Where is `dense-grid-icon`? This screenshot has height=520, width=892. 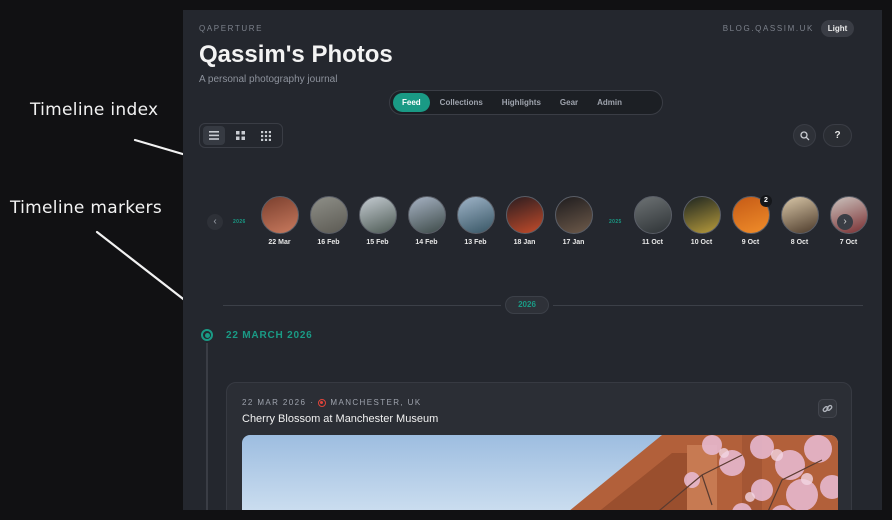 dense-grid-icon is located at coordinates (266, 135).